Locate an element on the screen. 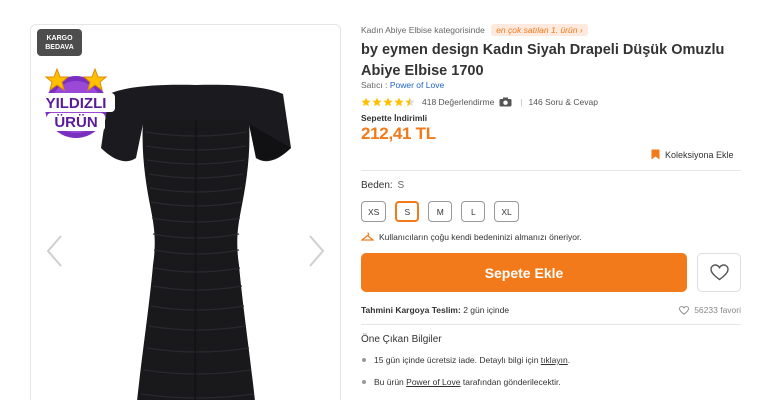  size-option-m: M is located at coordinates (440, 211).